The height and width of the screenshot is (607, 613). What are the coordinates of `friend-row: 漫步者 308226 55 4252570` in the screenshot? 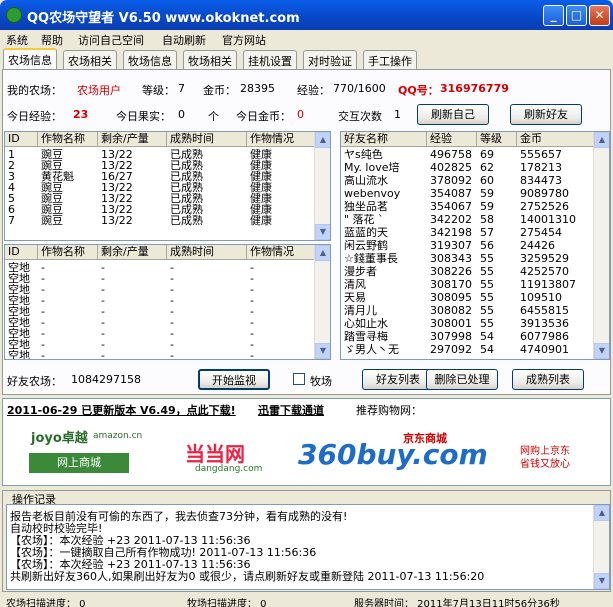 It's located at (475, 271).